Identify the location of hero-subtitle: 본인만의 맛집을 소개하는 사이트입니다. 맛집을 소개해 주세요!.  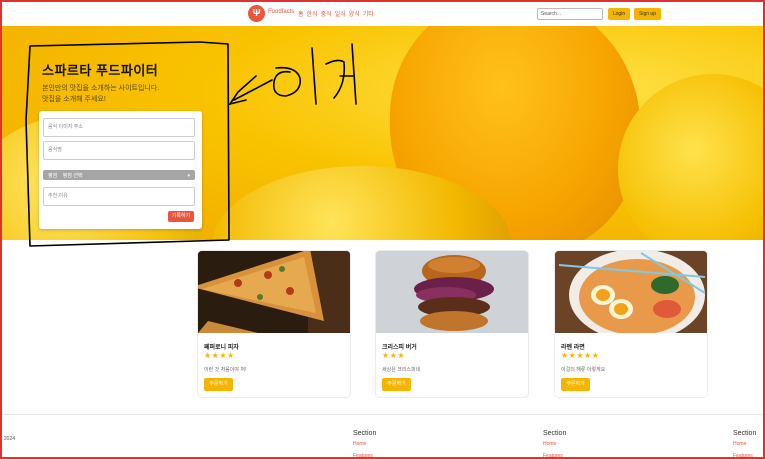
(100, 94).